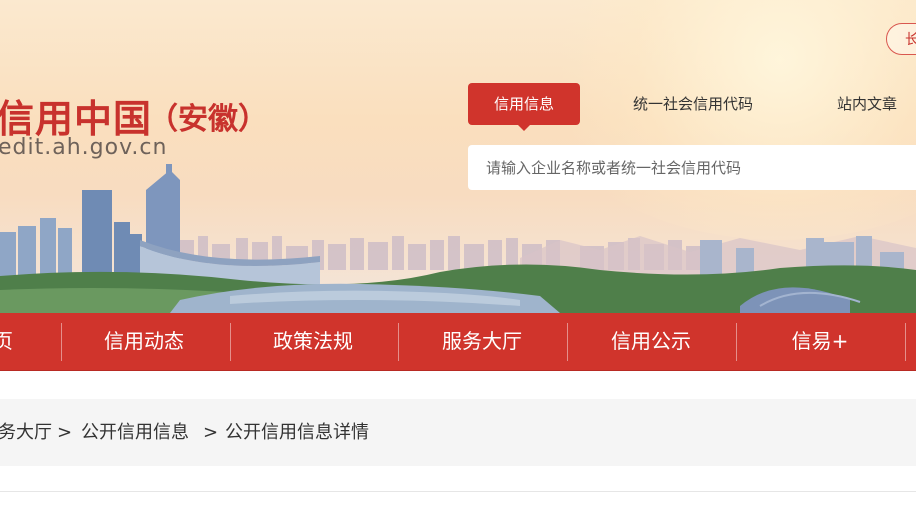 This screenshot has height=515, width=916. Describe the element at coordinates (901, 39) in the screenshot. I see `header-top-pill-button: 长` at that location.